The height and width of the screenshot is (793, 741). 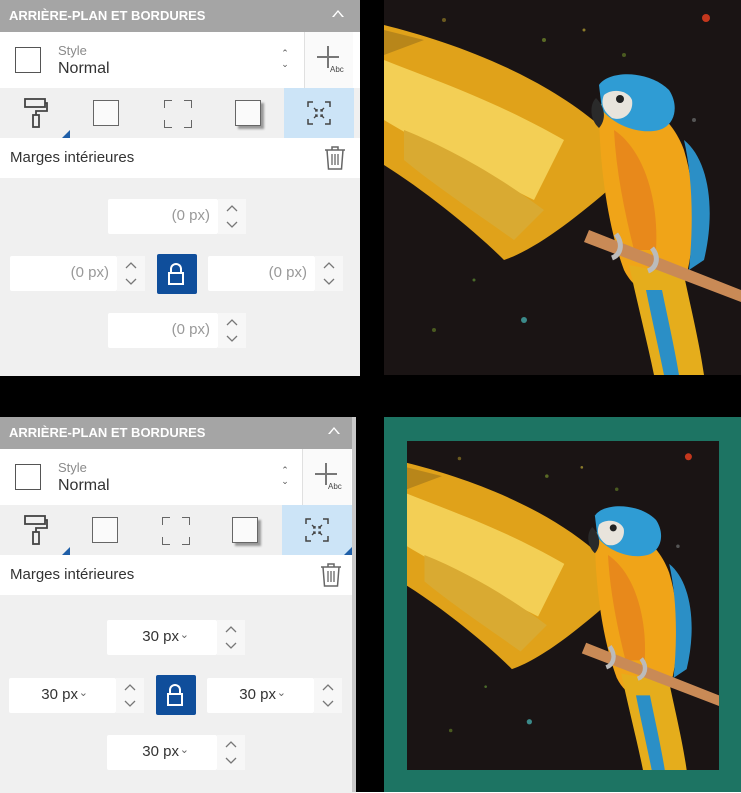 What do you see at coordinates (163, 330) in the screenshot?
I see `padding-bottom-input: (0 px)` at bounding box center [163, 330].